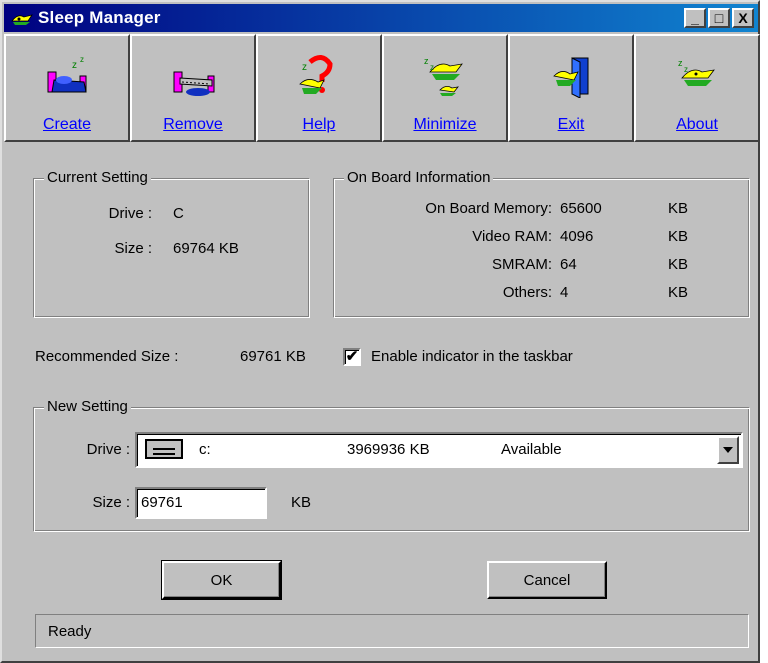 The width and height of the screenshot is (768, 663). What do you see at coordinates (194, 83) in the screenshot?
I see `remove-bed-icon` at bounding box center [194, 83].